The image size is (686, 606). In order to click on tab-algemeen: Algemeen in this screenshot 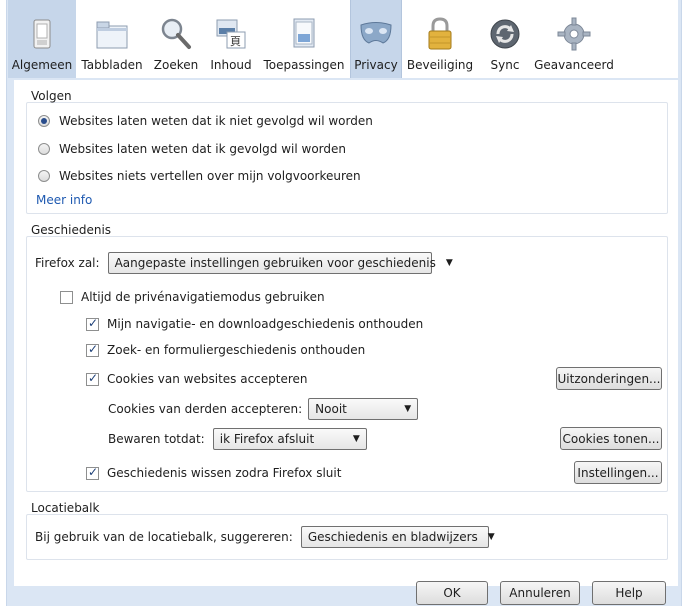, I will do `click(42, 39)`.